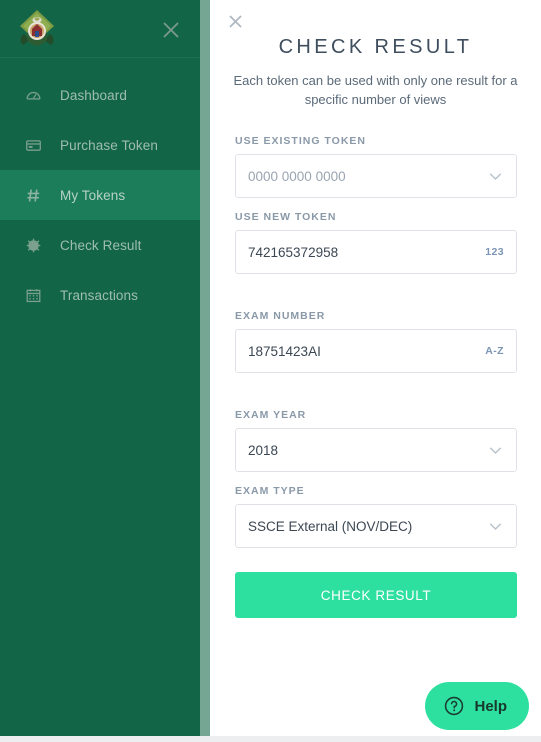 Image resolution: width=541 pixels, height=742 pixels. What do you see at coordinates (284, 351) in the screenshot?
I see `exam-number-value: 18751423AI` at bounding box center [284, 351].